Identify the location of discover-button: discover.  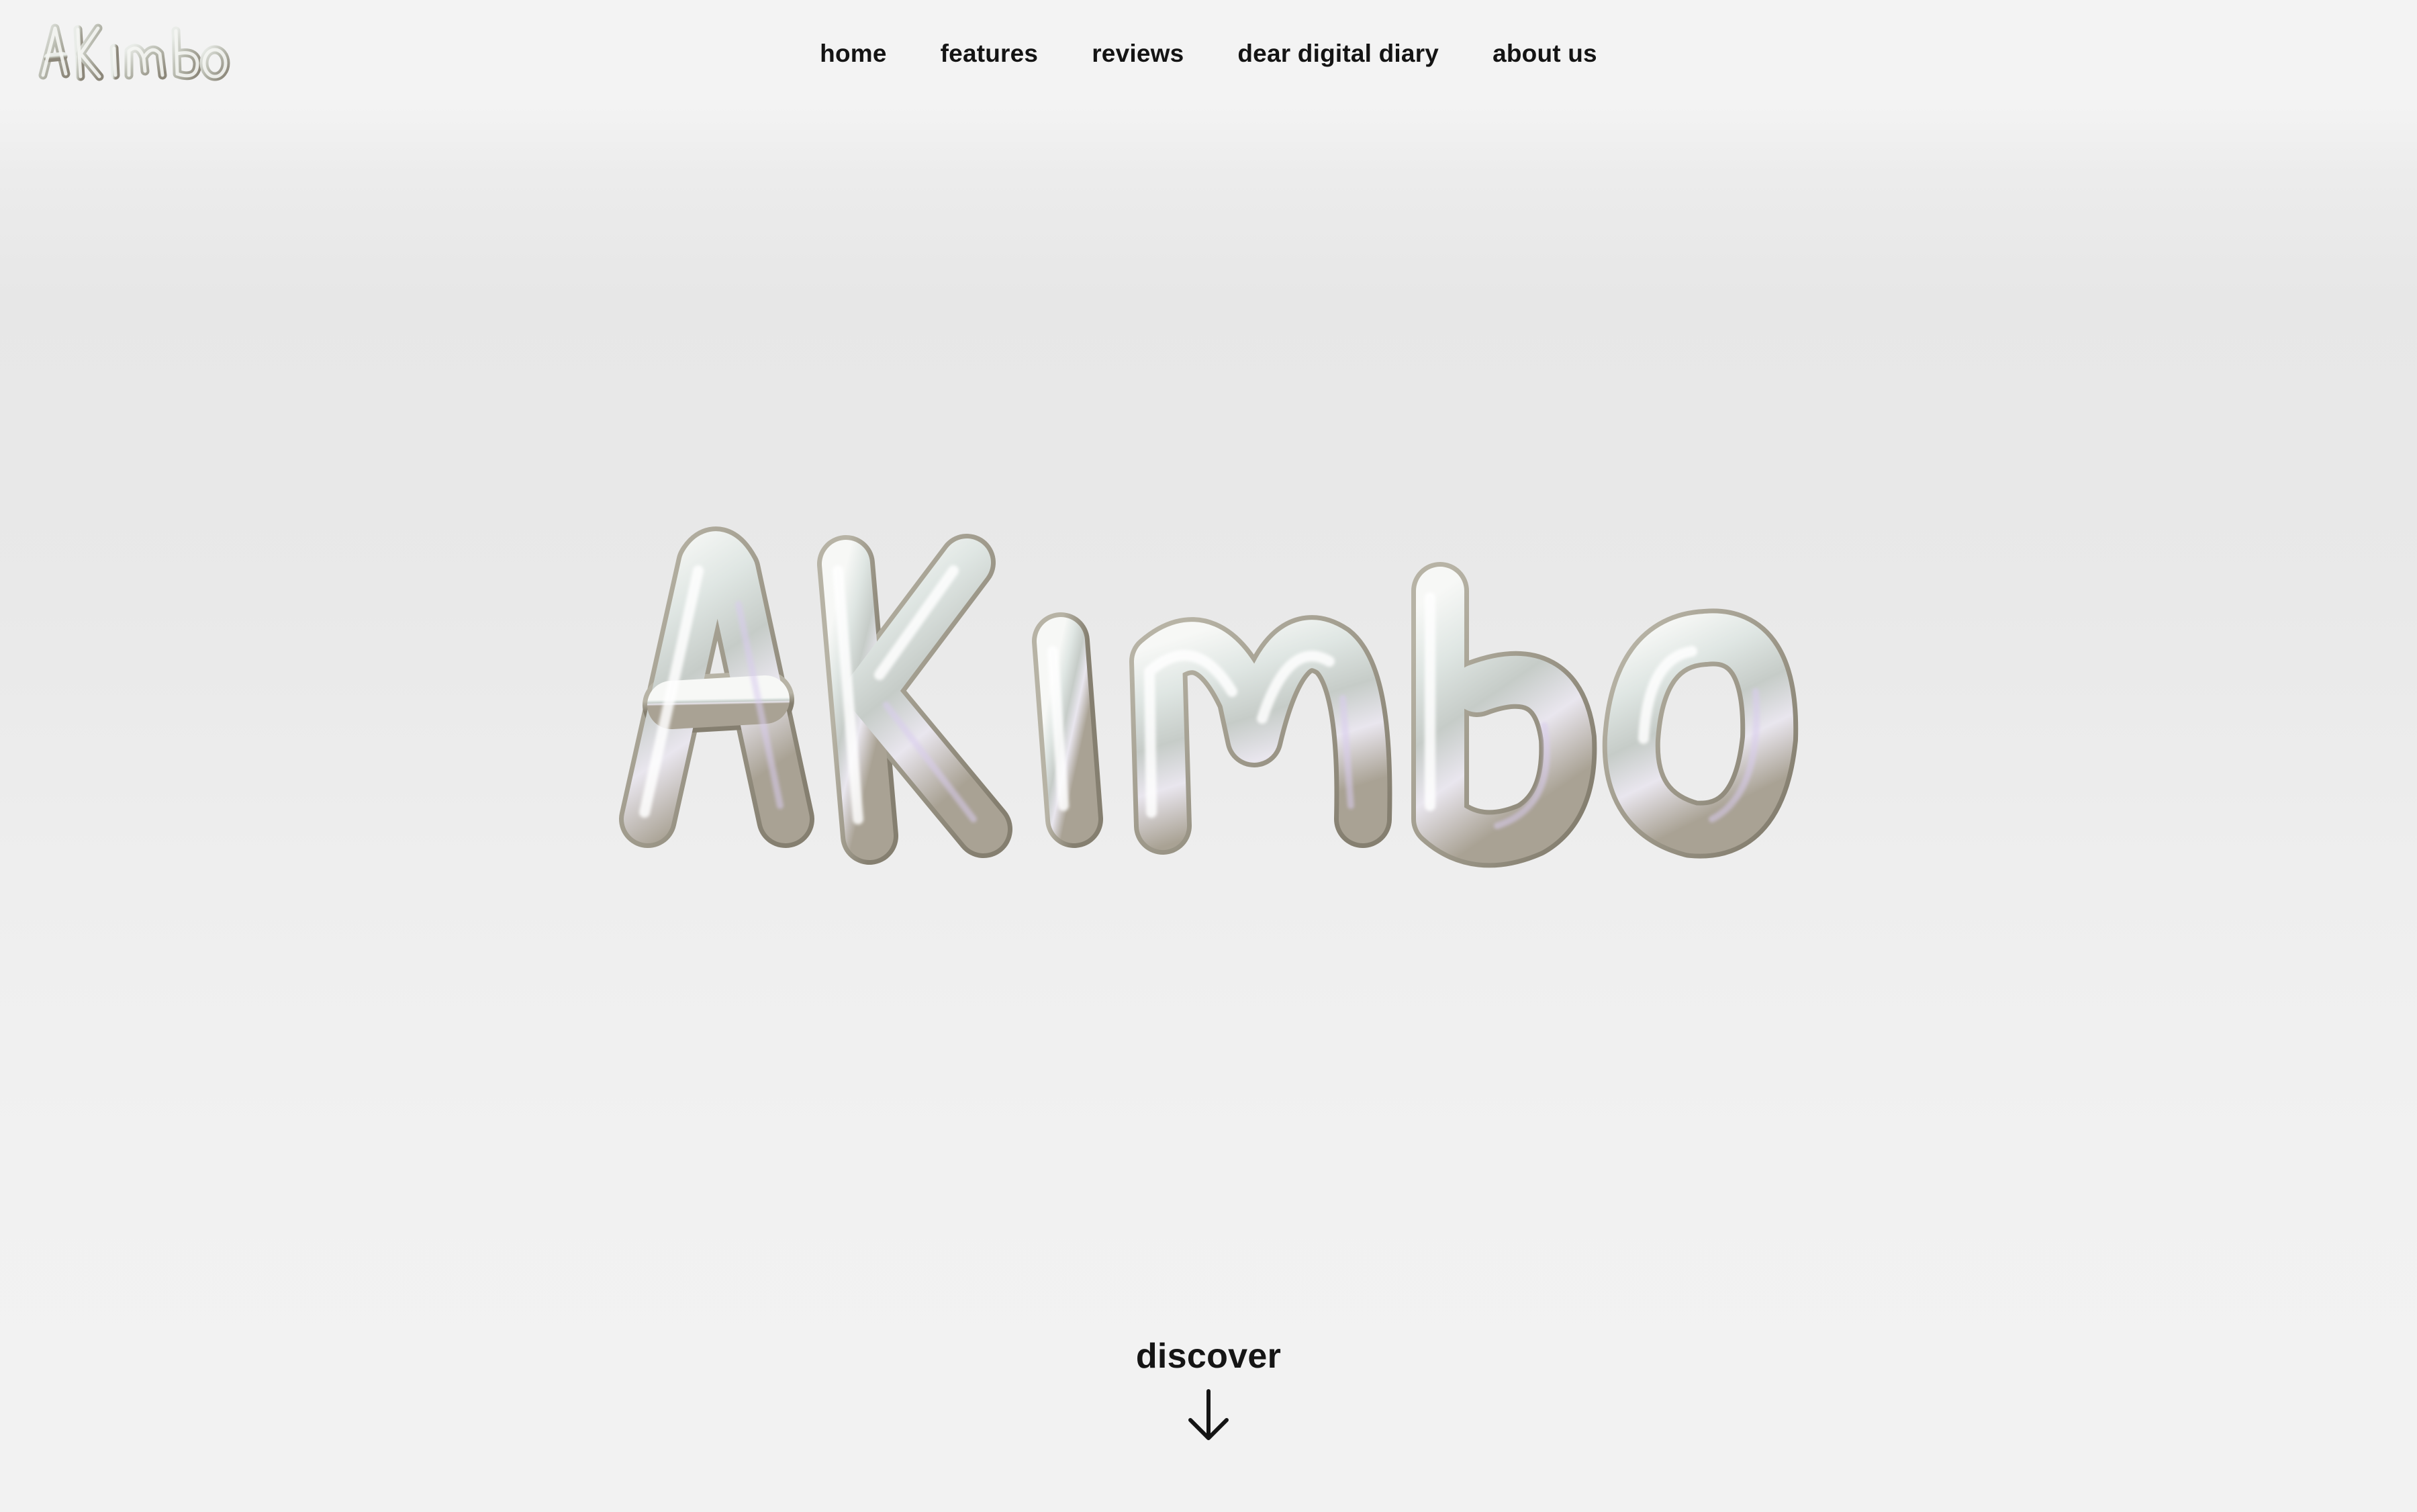
(1208, 1389).